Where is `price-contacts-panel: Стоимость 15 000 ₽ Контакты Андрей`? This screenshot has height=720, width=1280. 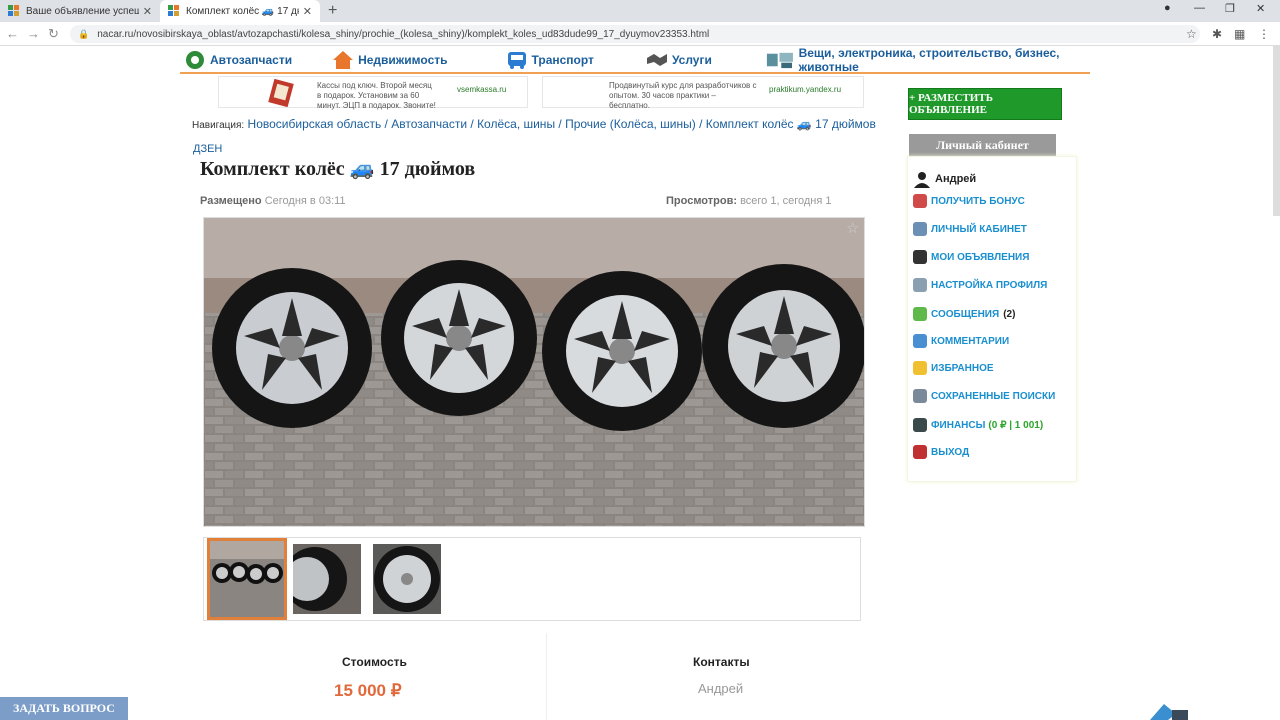
price-contacts-panel: Стоимость 15 000 ₽ Контакты Андрей is located at coordinates (534, 676).